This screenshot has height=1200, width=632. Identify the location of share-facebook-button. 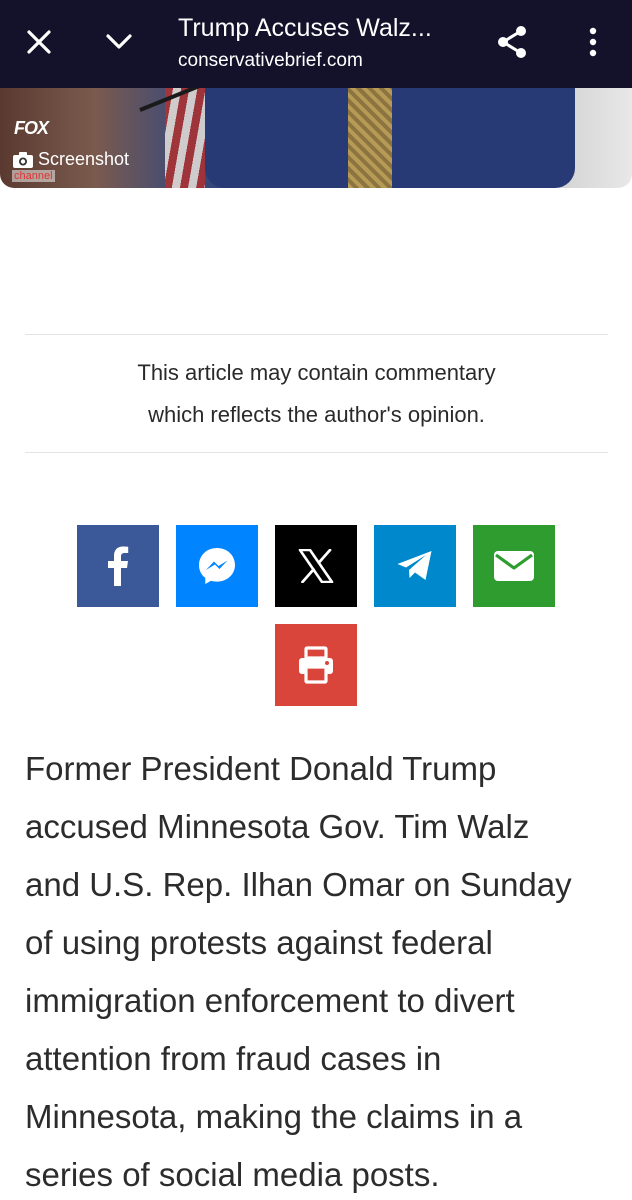
(118, 566).